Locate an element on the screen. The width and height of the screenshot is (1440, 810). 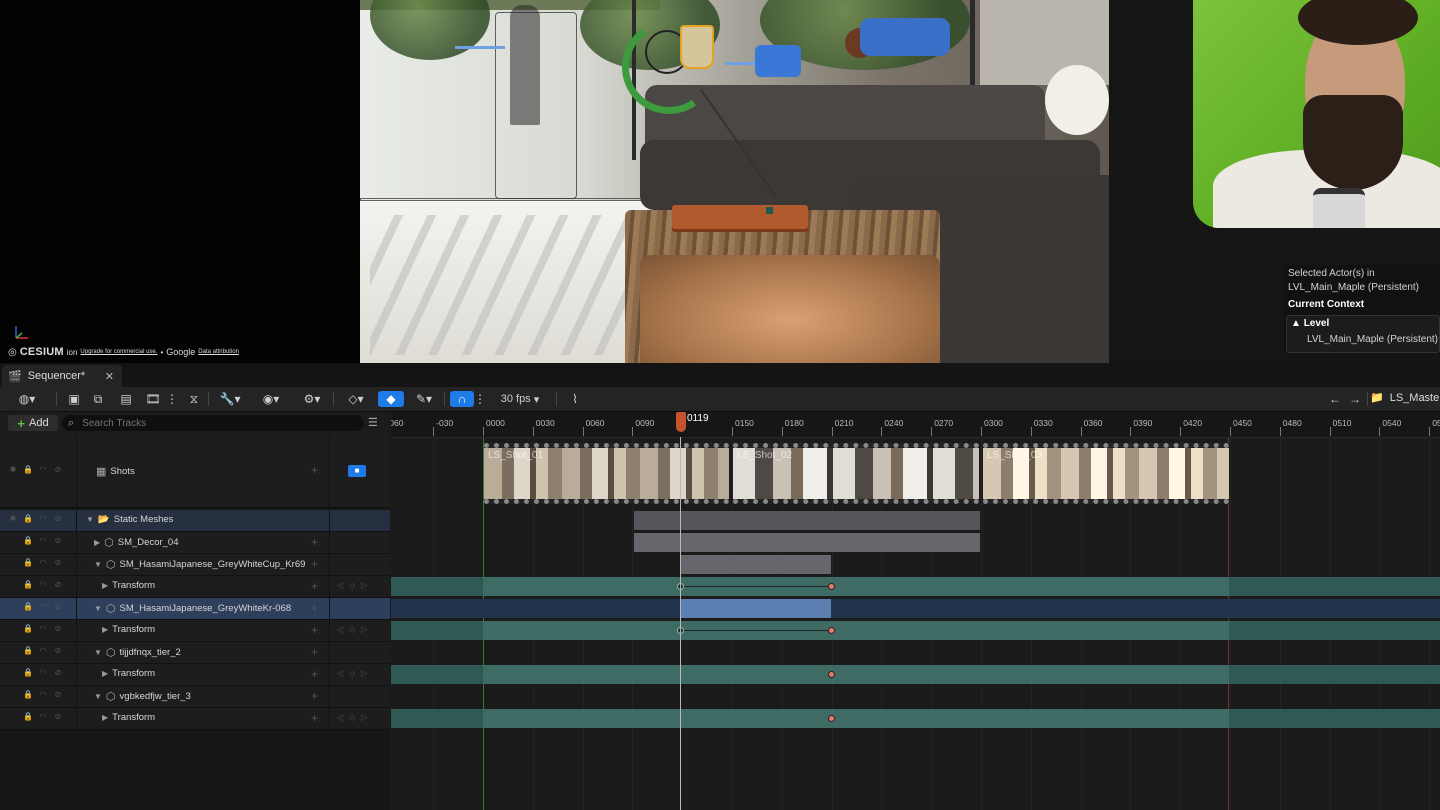
close-icon: ✕ is located at coordinates (109, 376).